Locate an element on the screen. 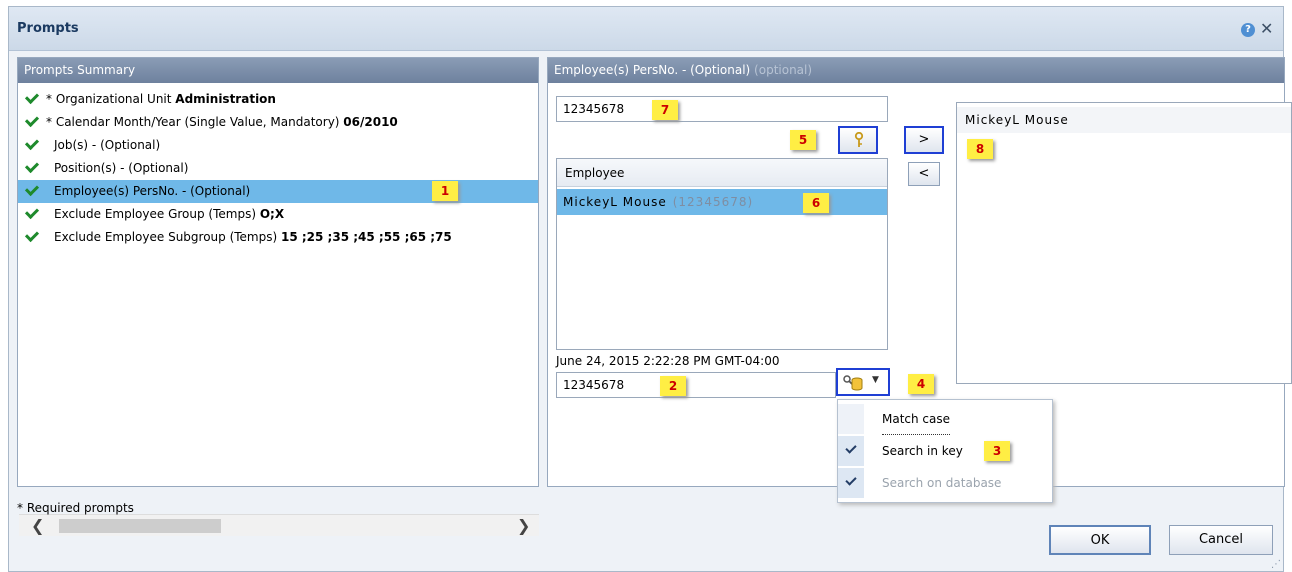 The height and width of the screenshot is (572, 1292). callout-marker-8: 8 is located at coordinates (980, 149).